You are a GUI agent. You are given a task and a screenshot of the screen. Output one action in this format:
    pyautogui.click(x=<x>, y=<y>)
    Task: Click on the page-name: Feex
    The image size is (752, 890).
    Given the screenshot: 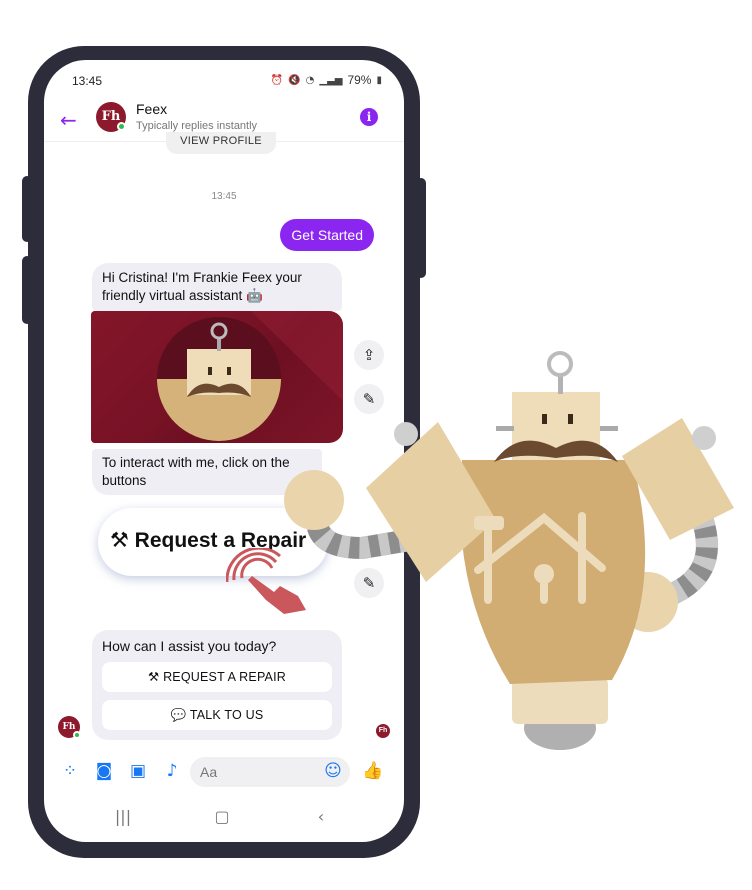 What is the action you would take?
    pyautogui.click(x=151, y=109)
    